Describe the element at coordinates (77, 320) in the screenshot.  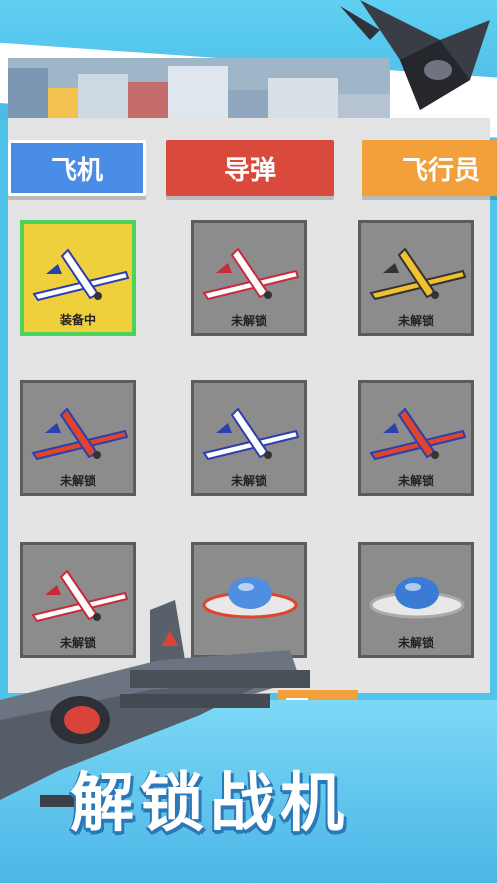
I see `equipped-label: 装备中` at that location.